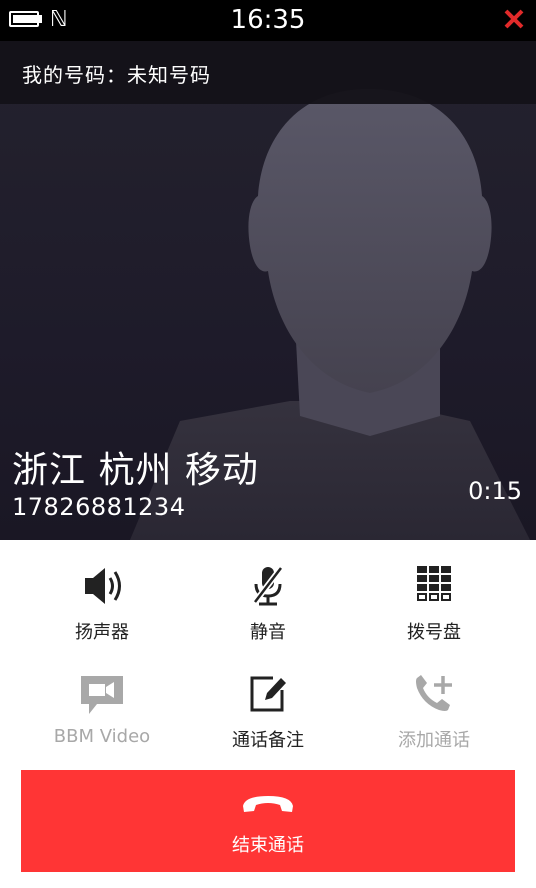  What do you see at coordinates (434, 632) in the screenshot?
I see `dialpad-label: 拨号盘` at bounding box center [434, 632].